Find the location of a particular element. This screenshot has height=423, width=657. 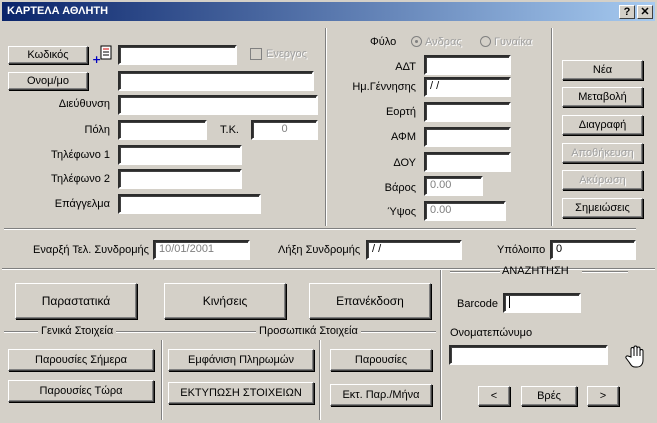

doy-input is located at coordinates (467, 162).